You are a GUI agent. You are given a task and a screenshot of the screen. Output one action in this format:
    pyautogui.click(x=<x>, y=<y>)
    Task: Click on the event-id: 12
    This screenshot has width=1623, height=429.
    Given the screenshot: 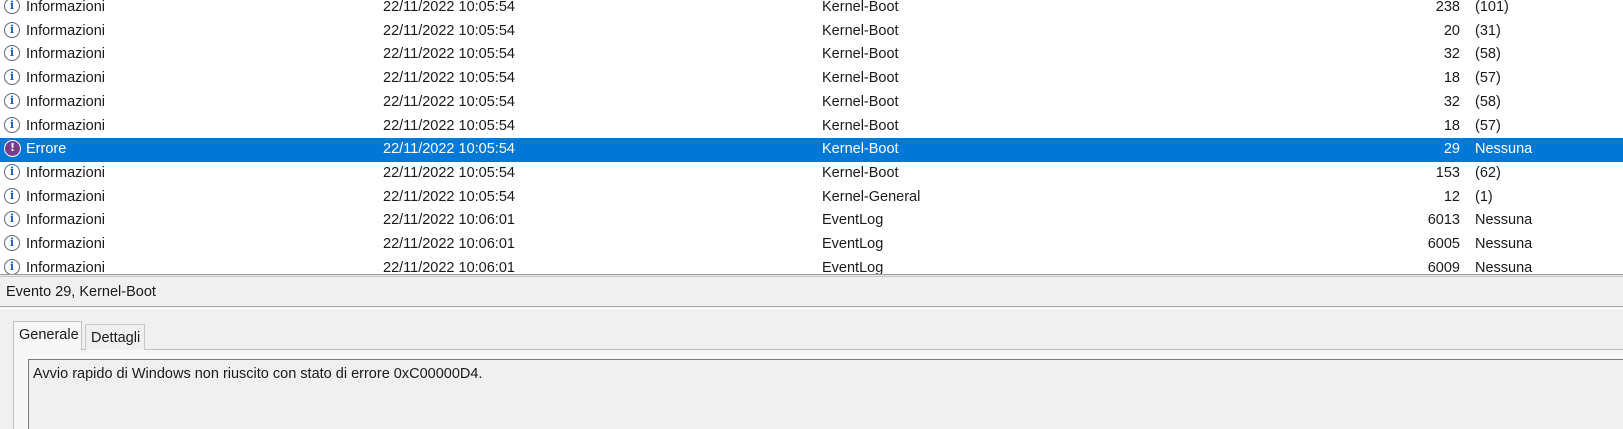 What is the action you would take?
    pyautogui.click(x=1451, y=196)
    